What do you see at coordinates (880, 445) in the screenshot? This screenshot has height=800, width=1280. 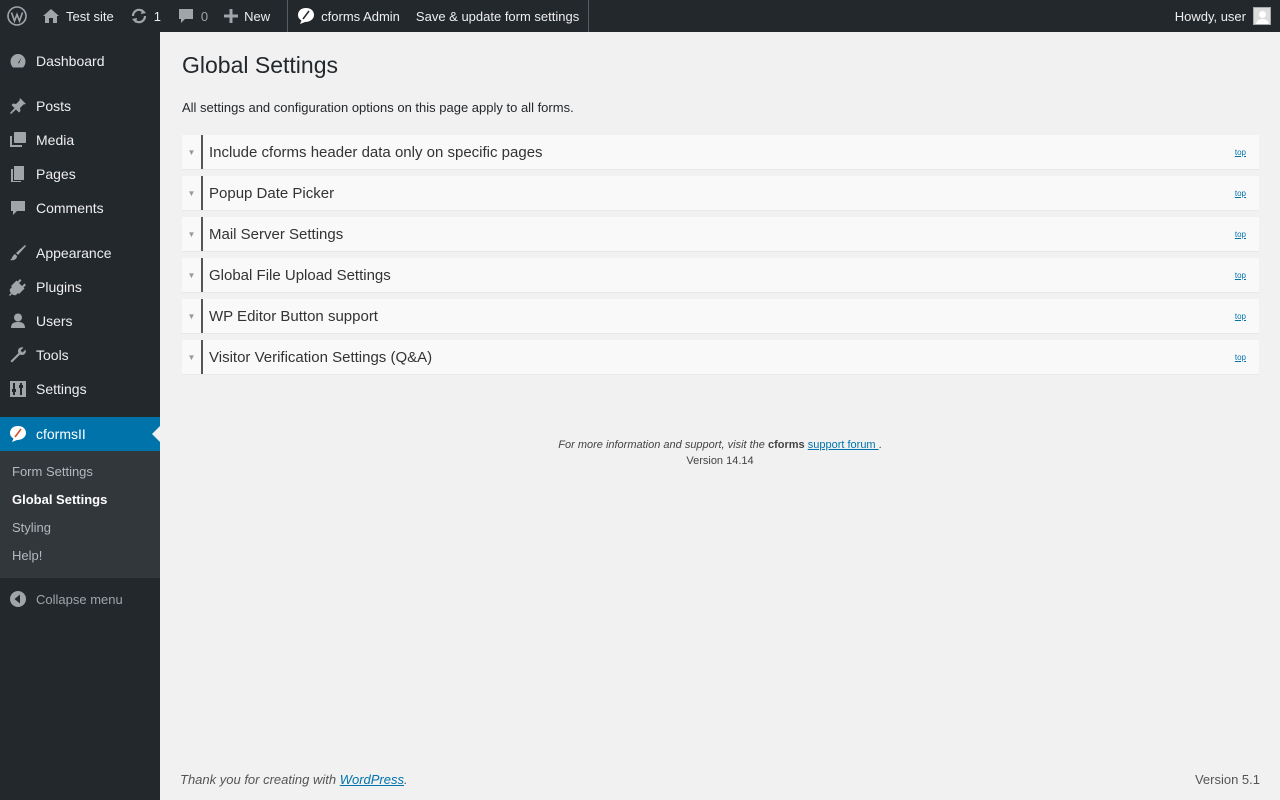 I see `support-suffix: .` at bounding box center [880, 445].